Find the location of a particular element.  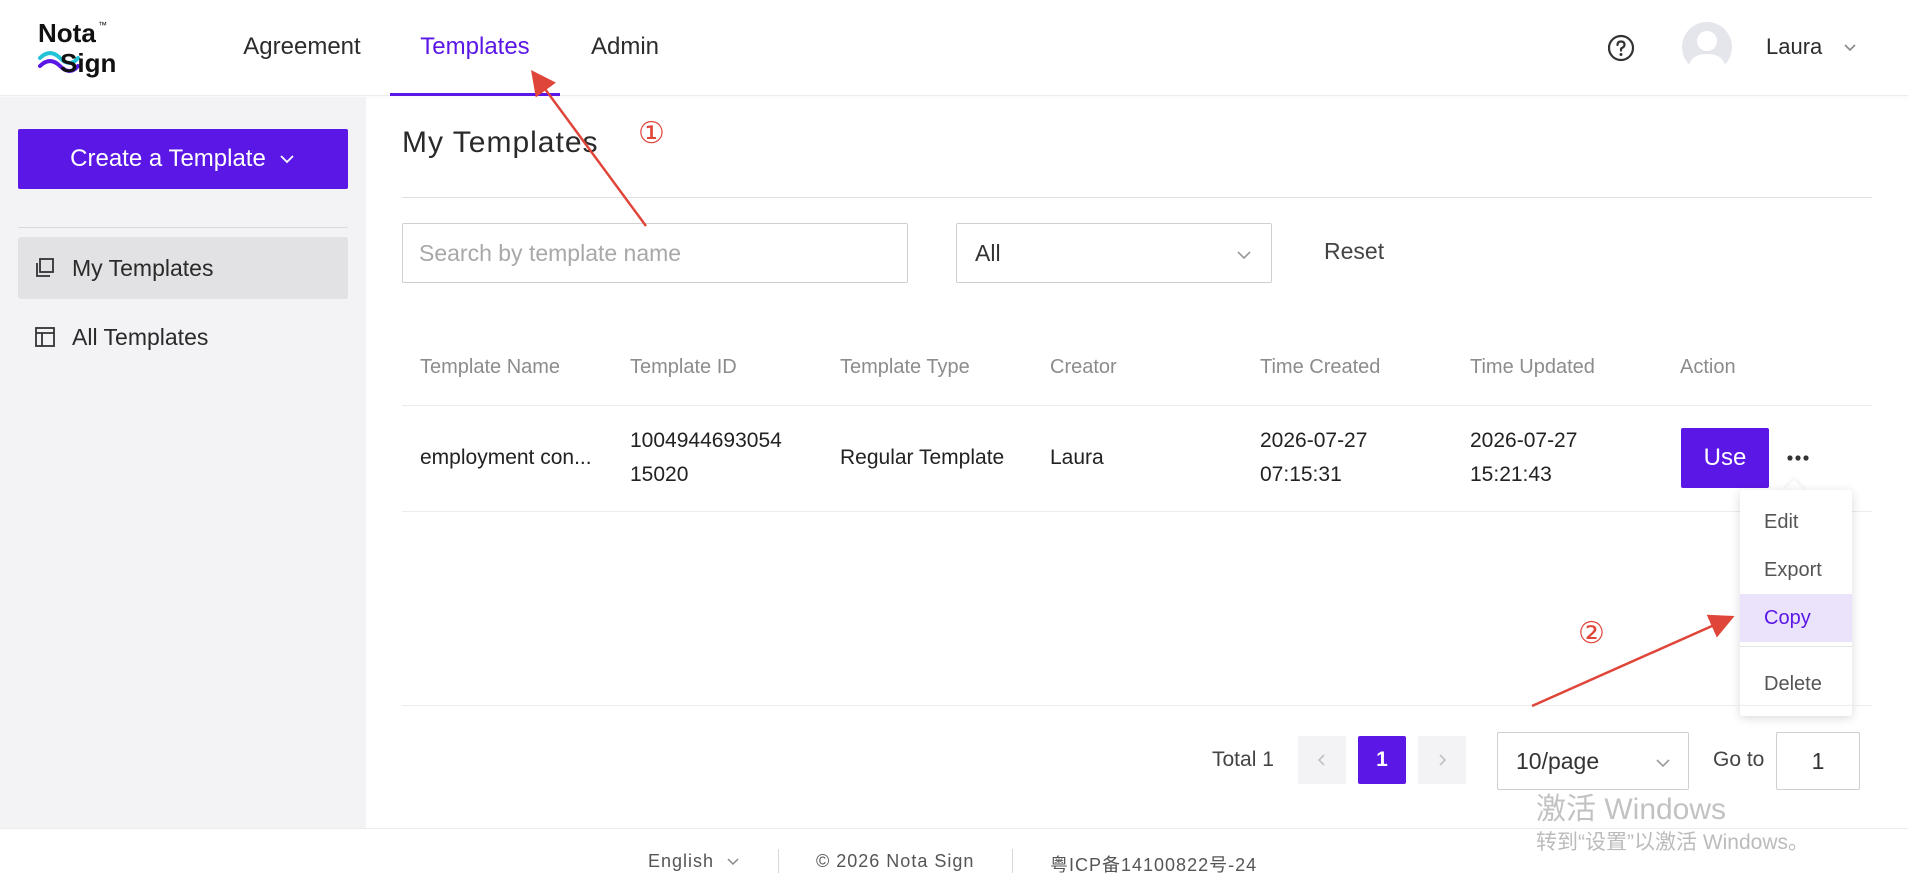

activation-watermark-subtitle: 转到“设置”以激活 Windows。 is located at coordinates (1673, 842).